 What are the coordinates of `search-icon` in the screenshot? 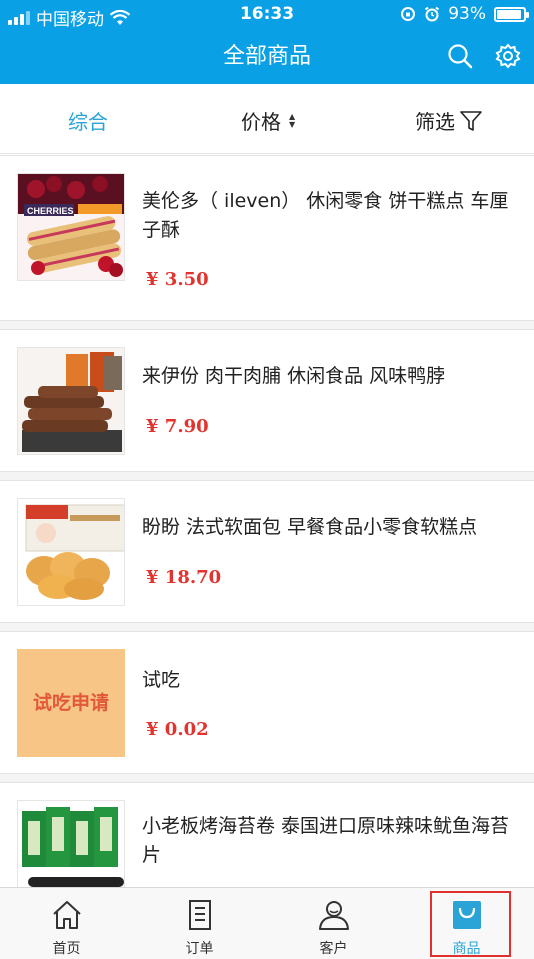 It's located at (460, 56).